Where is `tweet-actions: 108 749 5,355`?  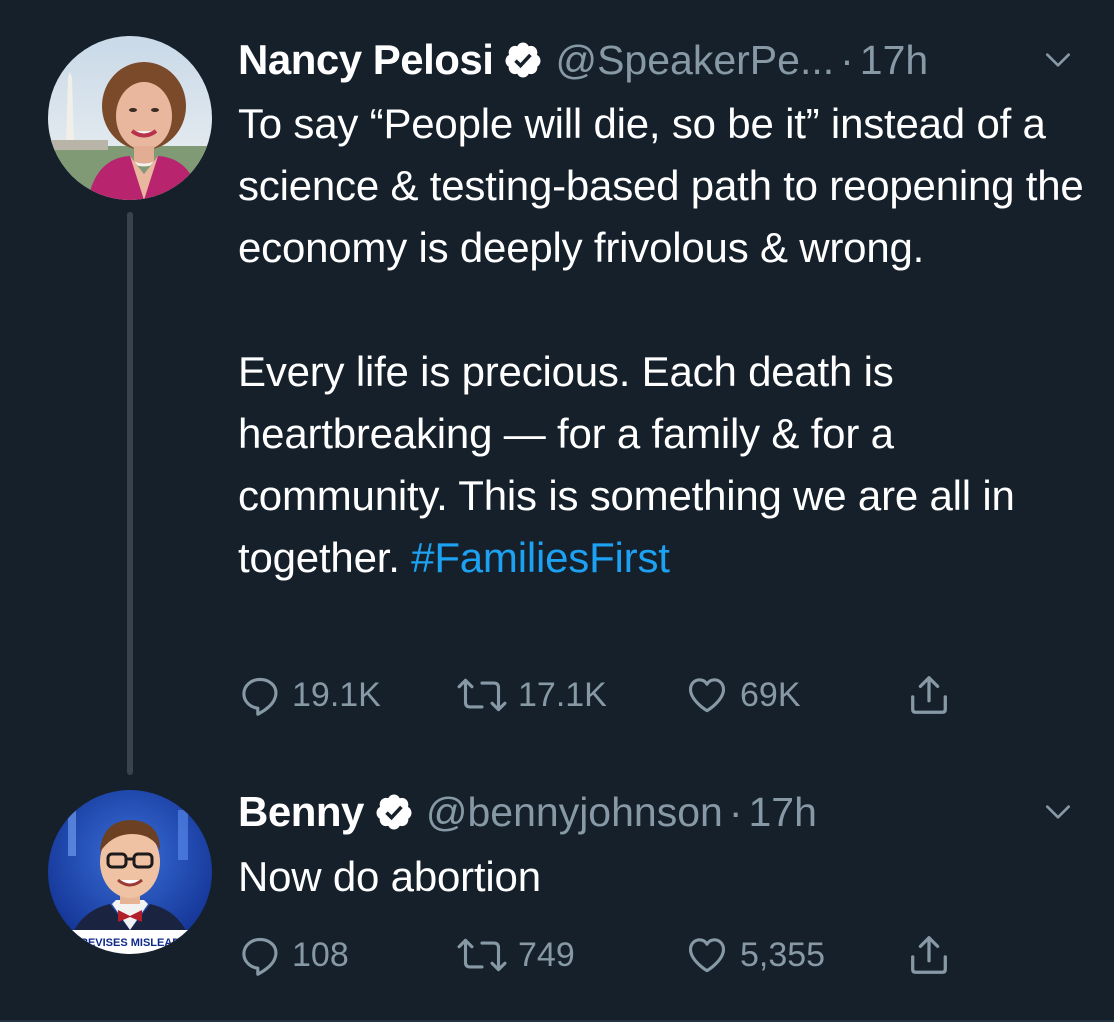 tweet-actions: 108 749 5,355 is located at coordinates (618, 955).